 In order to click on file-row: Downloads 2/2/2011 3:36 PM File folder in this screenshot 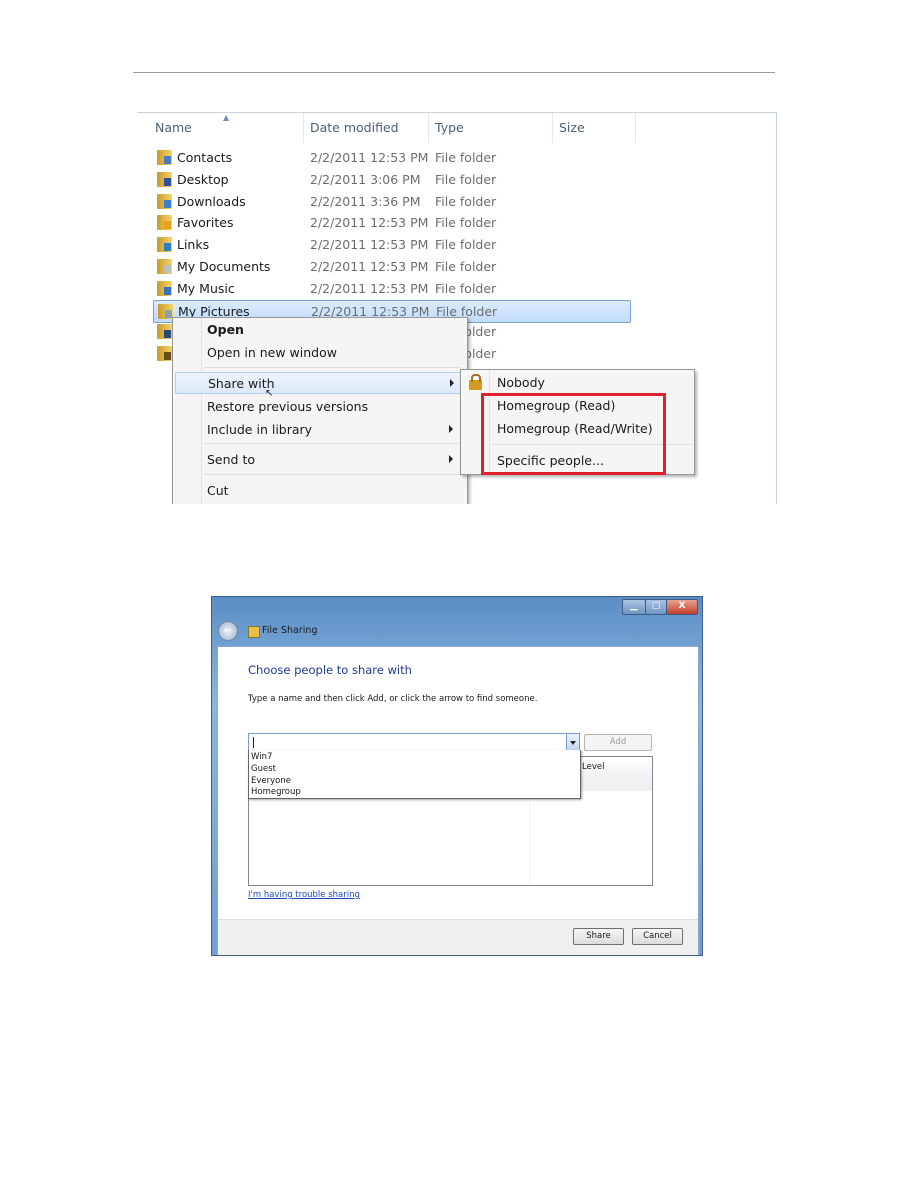, I will do `click(392, 201)`.